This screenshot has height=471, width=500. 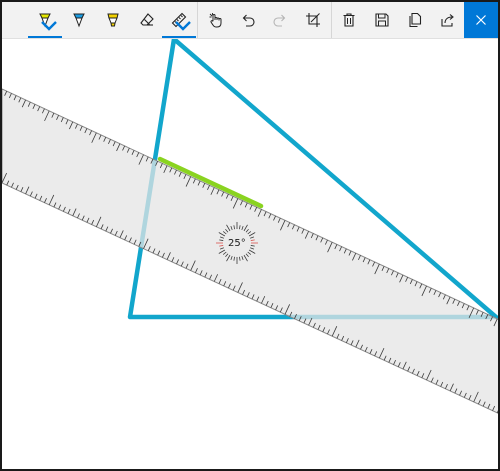 I want to click on pencil-icon, so click(x=79, y=20).